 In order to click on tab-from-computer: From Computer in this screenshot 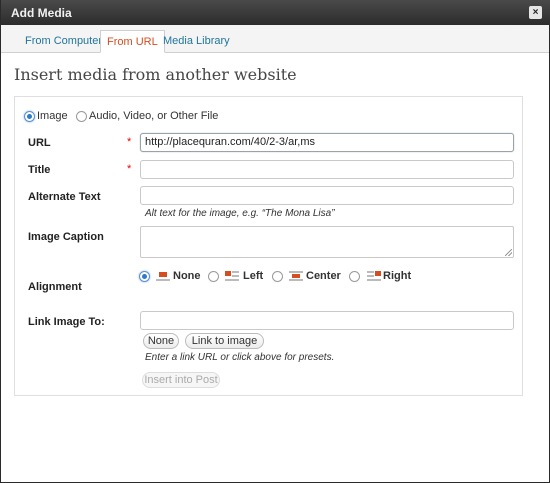, I will do `click(63, 41)`.